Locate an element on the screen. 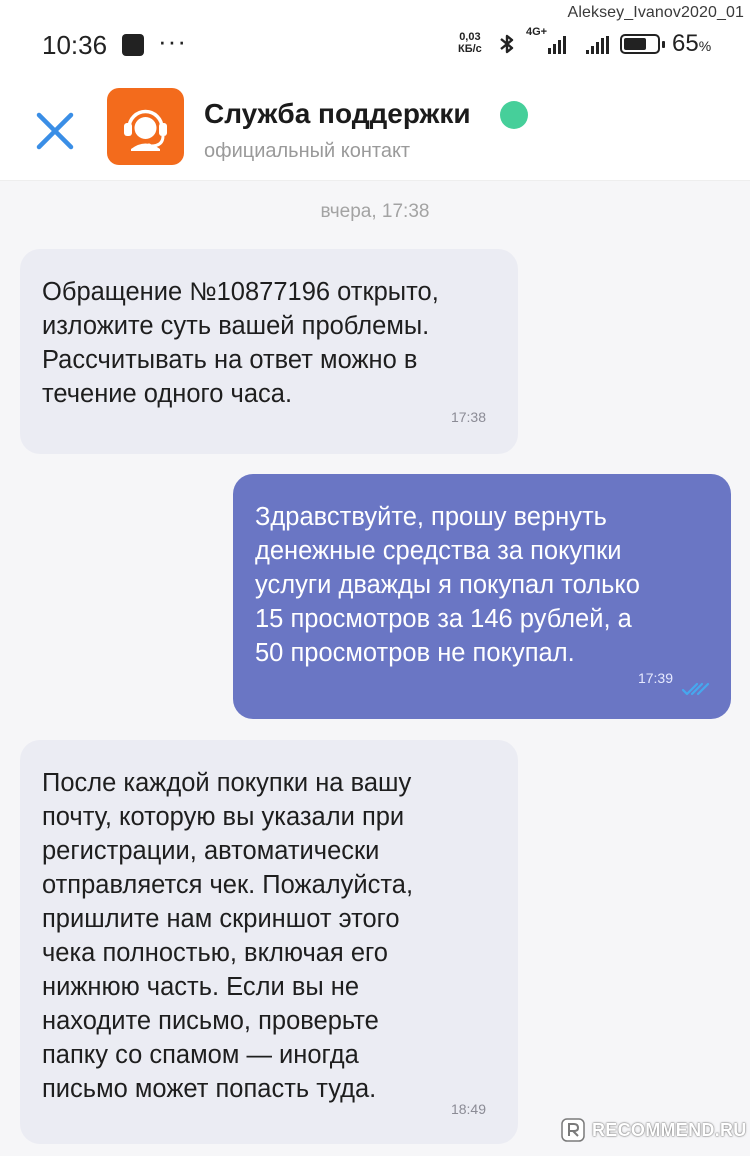 Image resolution: width=750 pixels, height=1156 pixels. avatar is located at coordinates (145, 126).